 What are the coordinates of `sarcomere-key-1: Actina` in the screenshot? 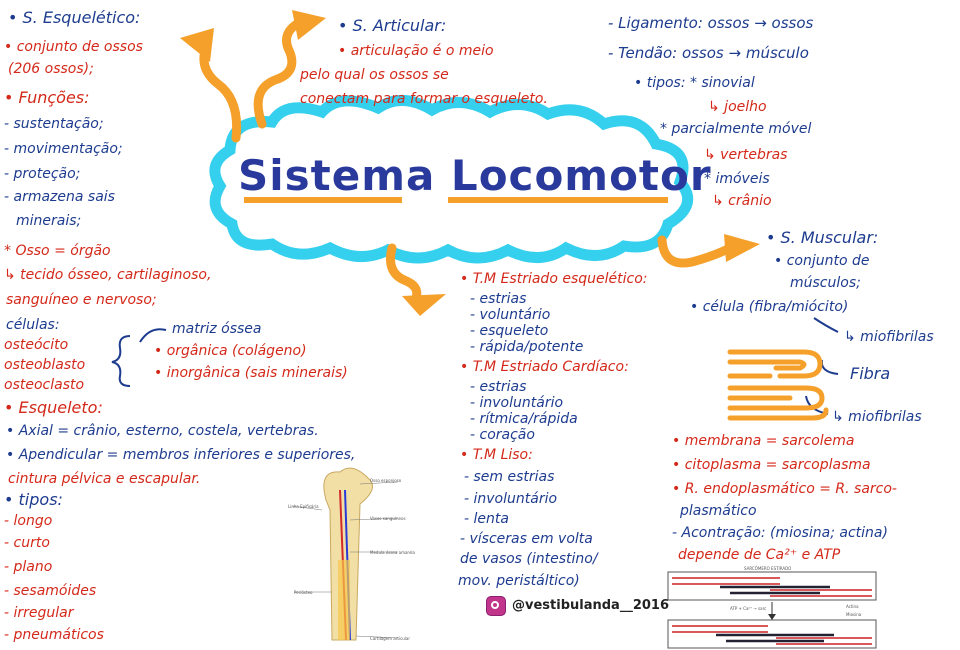 It's located at (852, 606).